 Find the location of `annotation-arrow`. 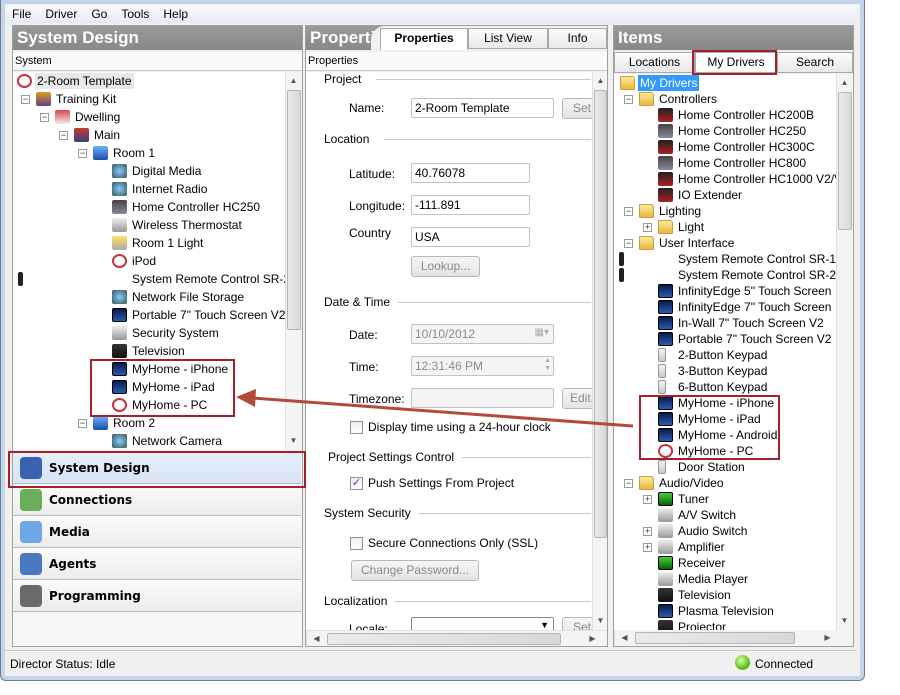

annotation-arrow is located at coordinates (435, 408).